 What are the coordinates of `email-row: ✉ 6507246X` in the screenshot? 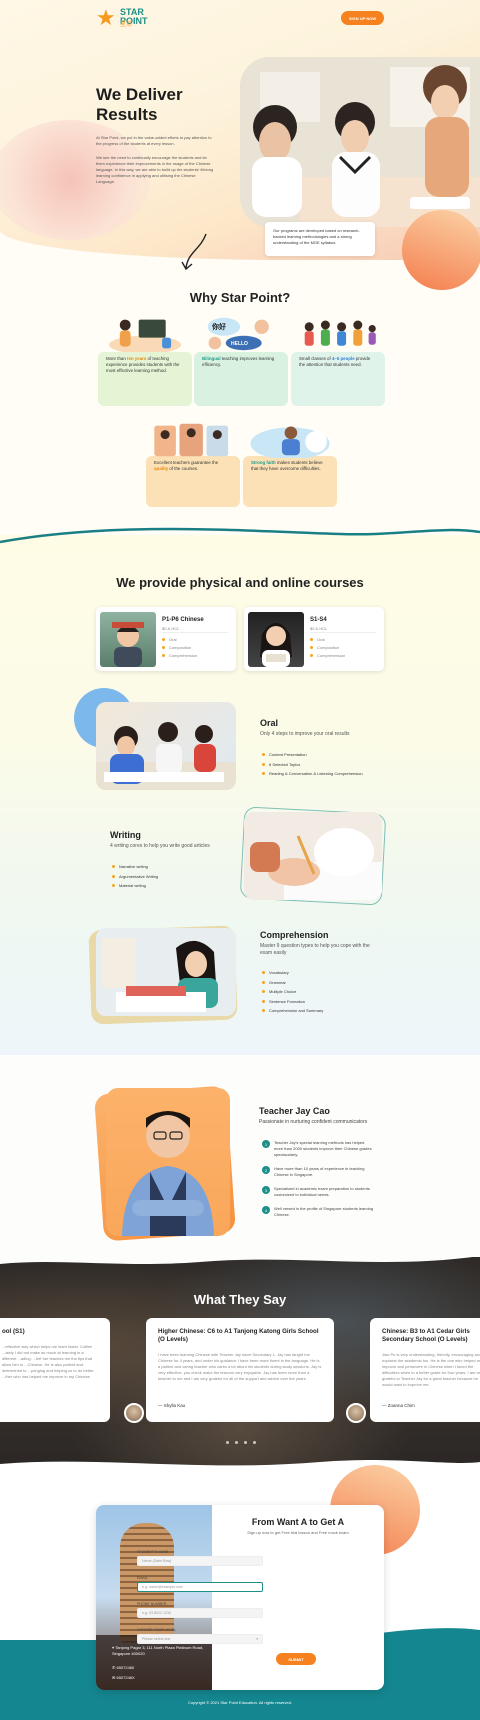 It's located at (162, 1678).